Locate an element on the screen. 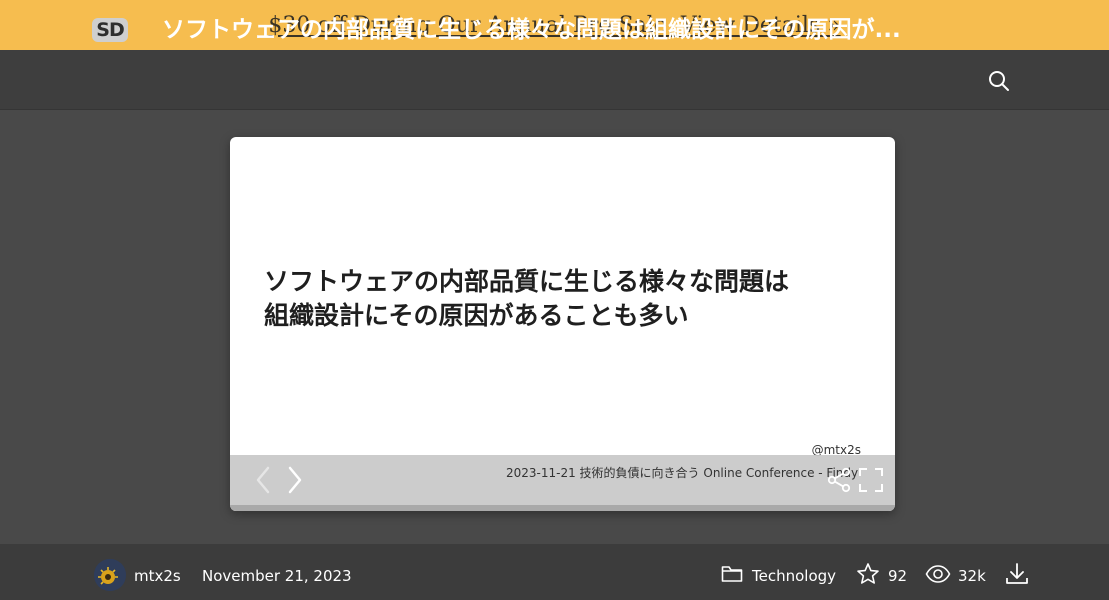  avatar-image is located at coordinates (110, 575).